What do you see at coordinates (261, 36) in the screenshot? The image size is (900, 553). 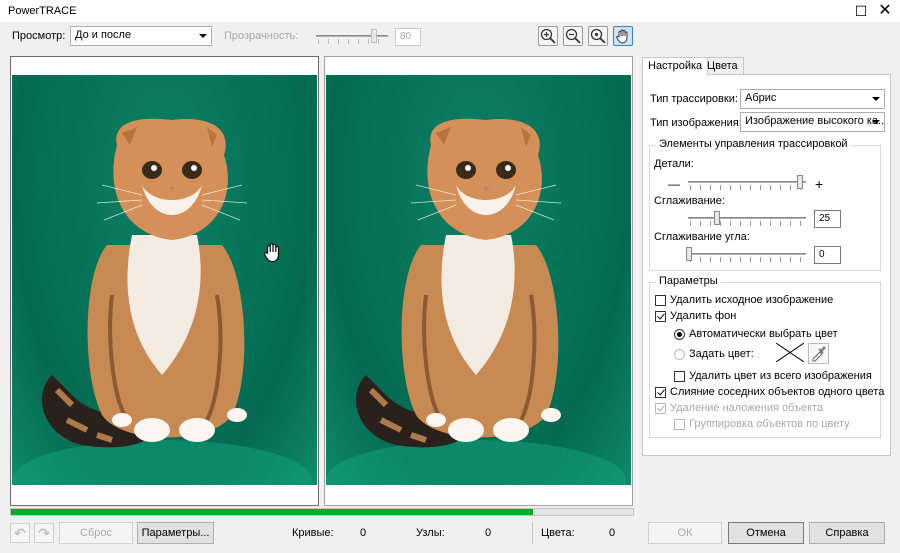 I see `transparency-label: Прозрачность:` at bounding box center [261, 36].